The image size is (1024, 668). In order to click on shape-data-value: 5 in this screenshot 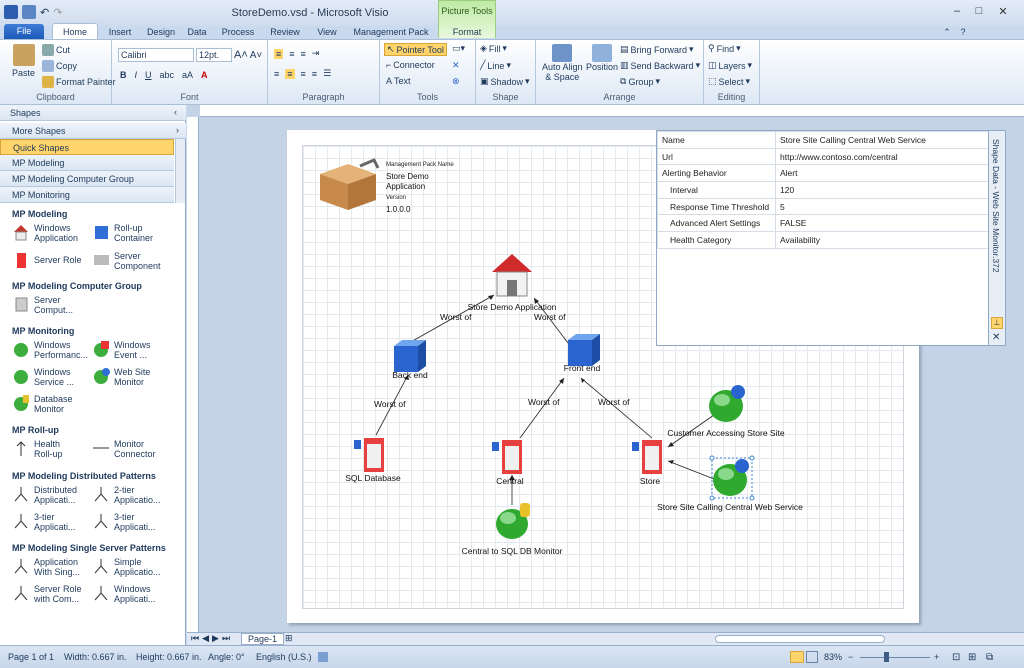, I will do `click(882, 206)`.